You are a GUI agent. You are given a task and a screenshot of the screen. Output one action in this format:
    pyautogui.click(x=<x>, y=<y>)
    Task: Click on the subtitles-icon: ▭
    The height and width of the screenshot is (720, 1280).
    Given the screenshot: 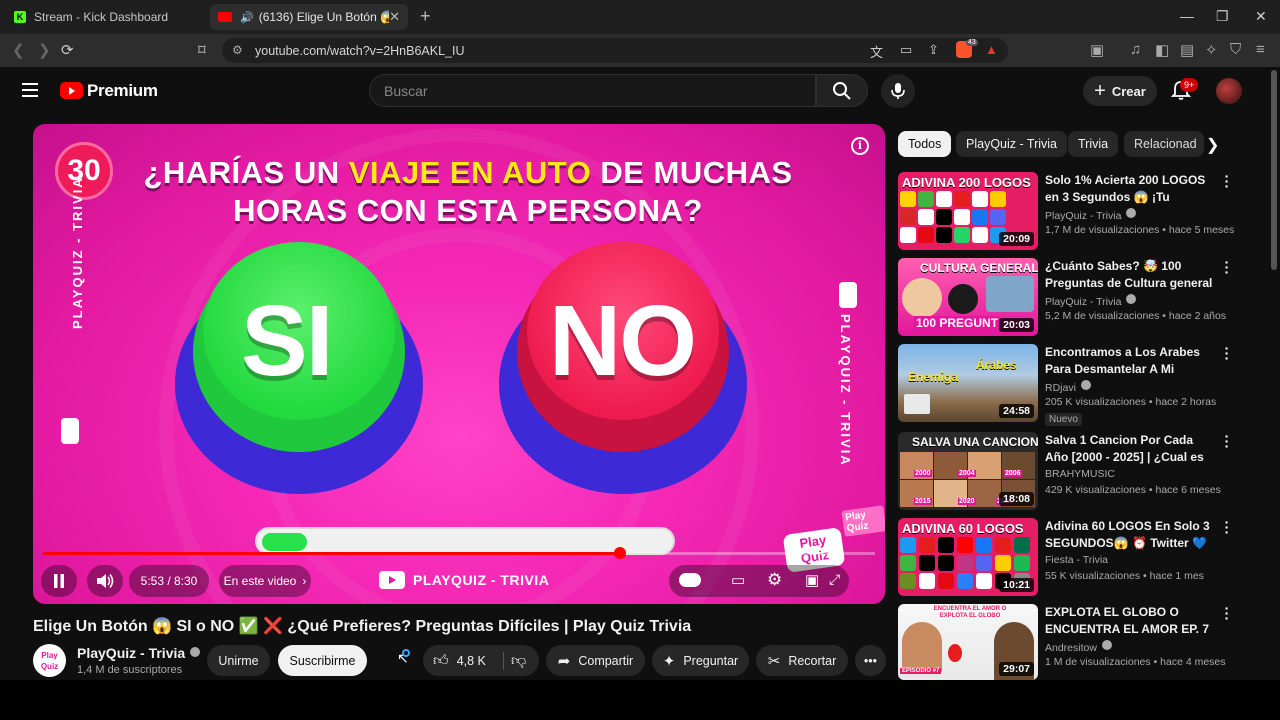 What is the action you would take?
    pyautogui.click(x=738, y=580)
    